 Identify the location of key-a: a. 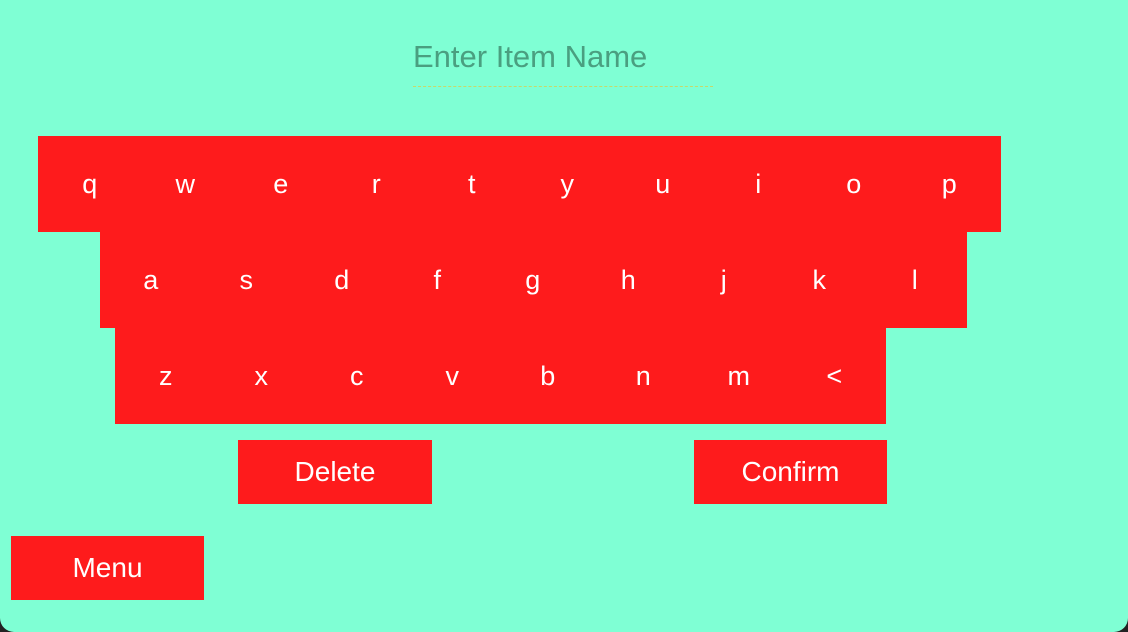
(151, 280).